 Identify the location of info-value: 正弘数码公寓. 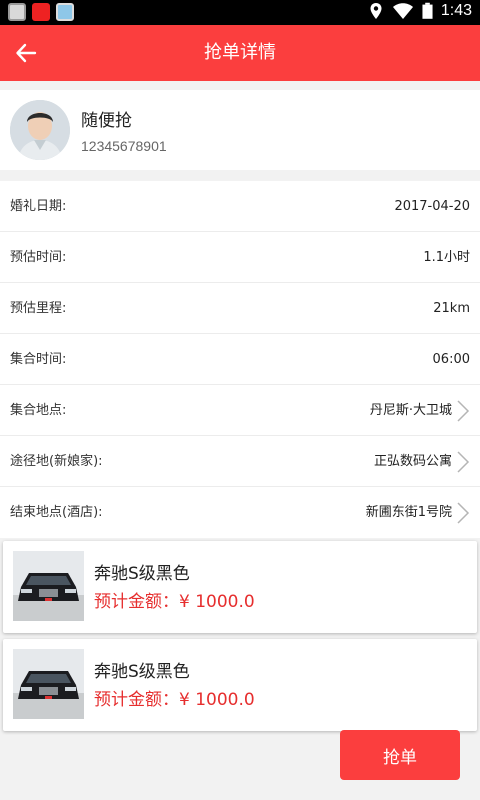
(412, 461).